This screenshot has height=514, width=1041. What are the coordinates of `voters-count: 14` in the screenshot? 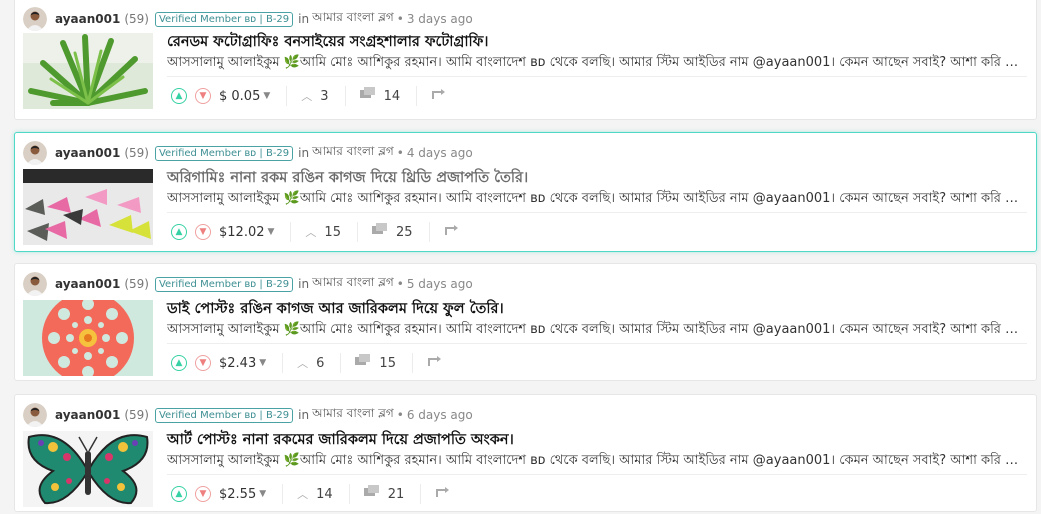 It's located at (324, 494).